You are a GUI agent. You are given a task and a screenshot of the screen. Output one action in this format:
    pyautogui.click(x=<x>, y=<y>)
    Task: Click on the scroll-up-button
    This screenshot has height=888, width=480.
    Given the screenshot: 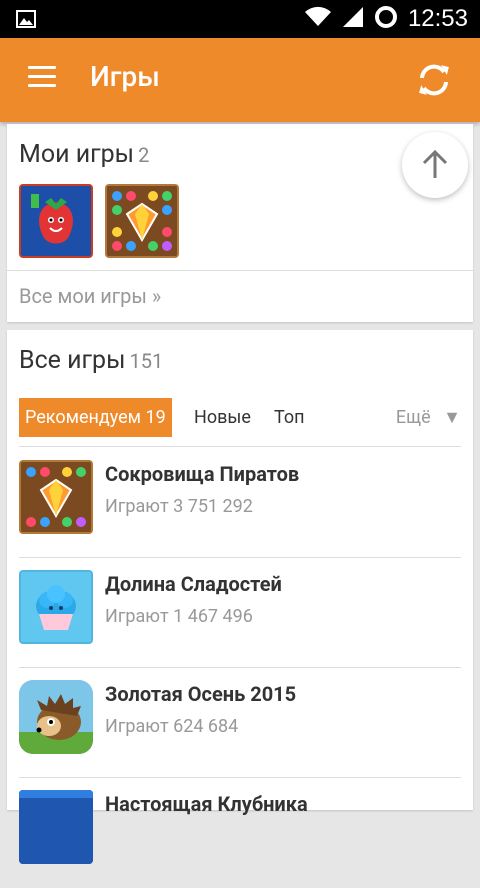 What is the action you would take?
    pyautogui.click(x=435, y=165)
    